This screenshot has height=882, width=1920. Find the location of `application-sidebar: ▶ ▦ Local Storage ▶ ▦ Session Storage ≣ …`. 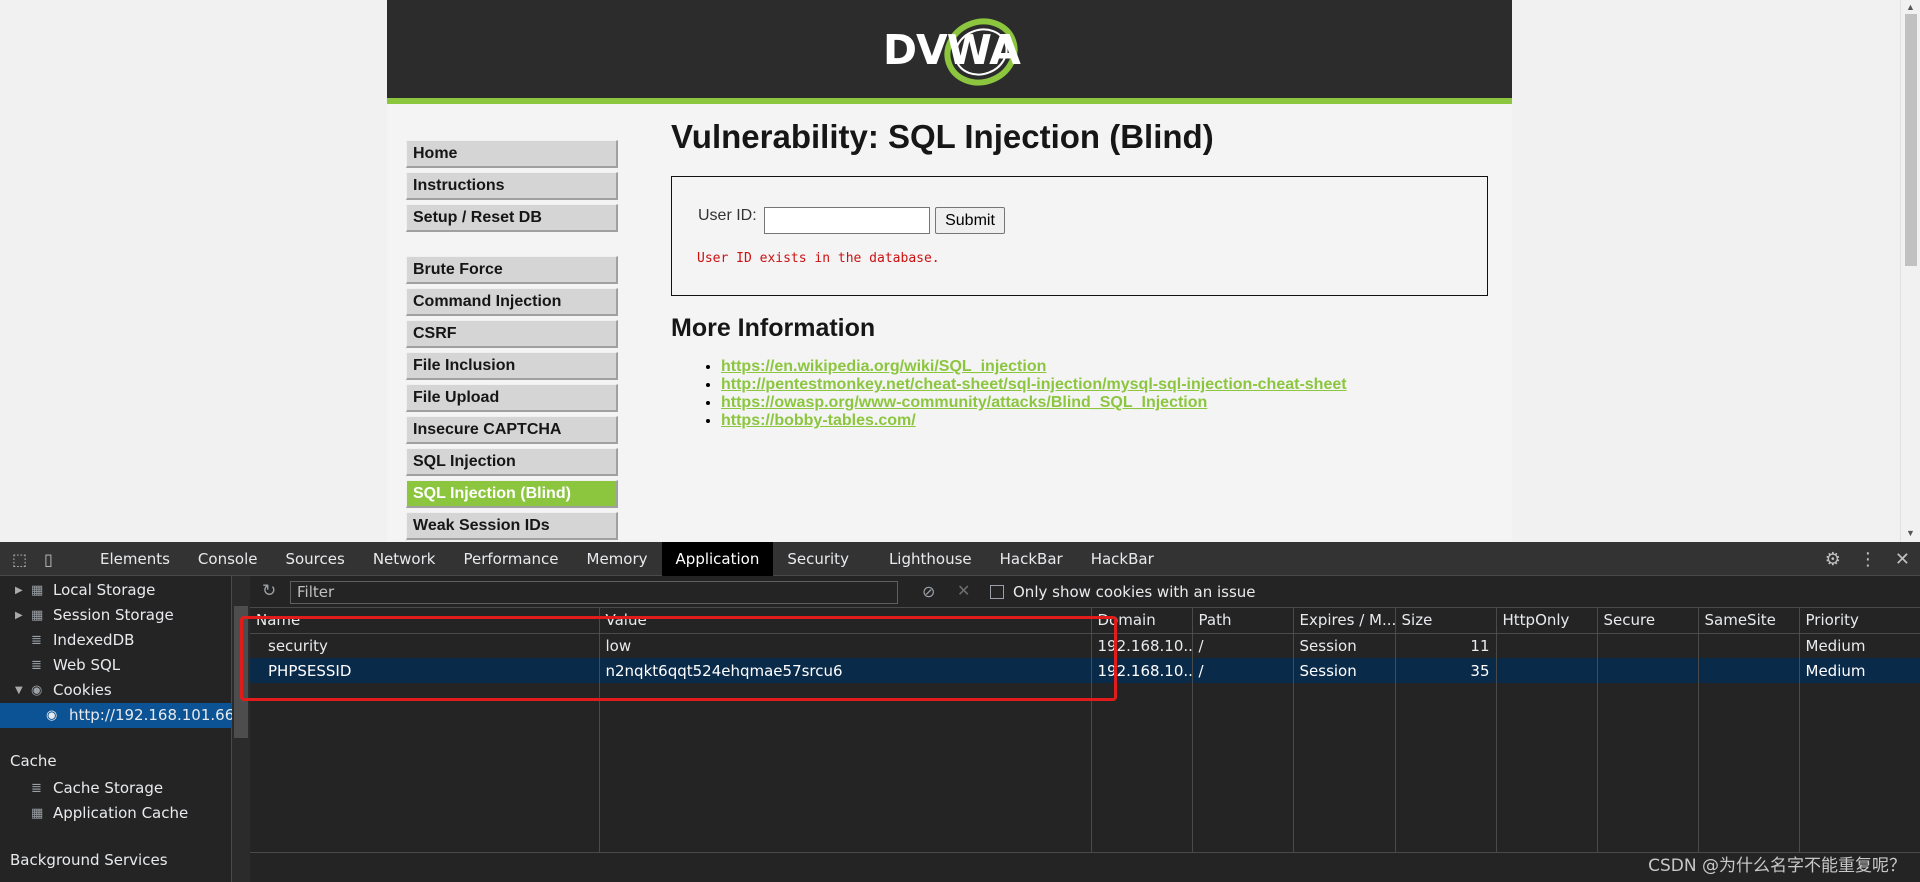

application-sidebar: ▶ ▦ Local Storage ▶ ▦ Session Storage ≣ … is located at coordinates (117, 729).